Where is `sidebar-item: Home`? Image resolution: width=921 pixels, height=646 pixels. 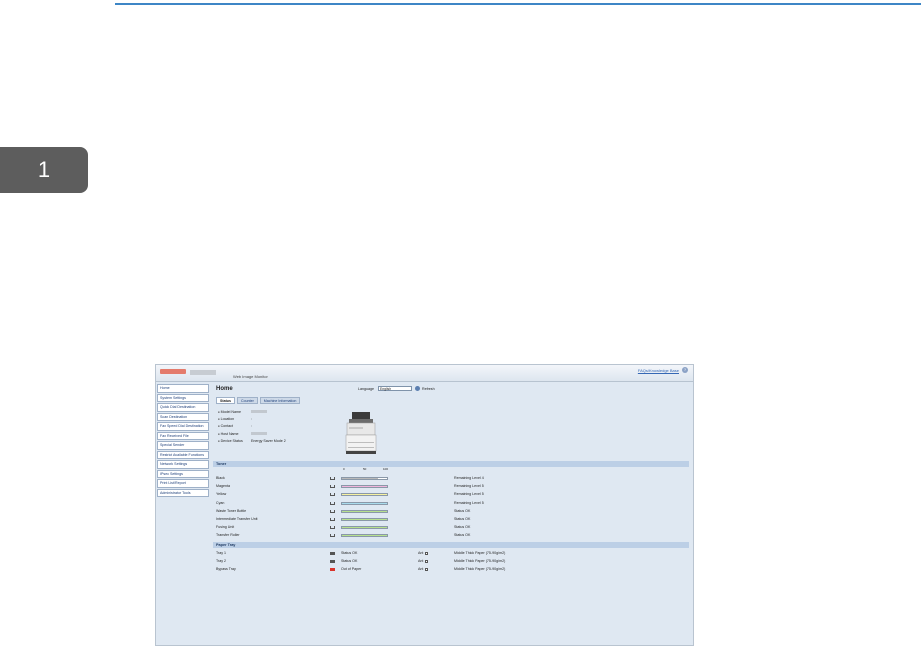 sidebar-item: Home is located at coordinates (183, 388).